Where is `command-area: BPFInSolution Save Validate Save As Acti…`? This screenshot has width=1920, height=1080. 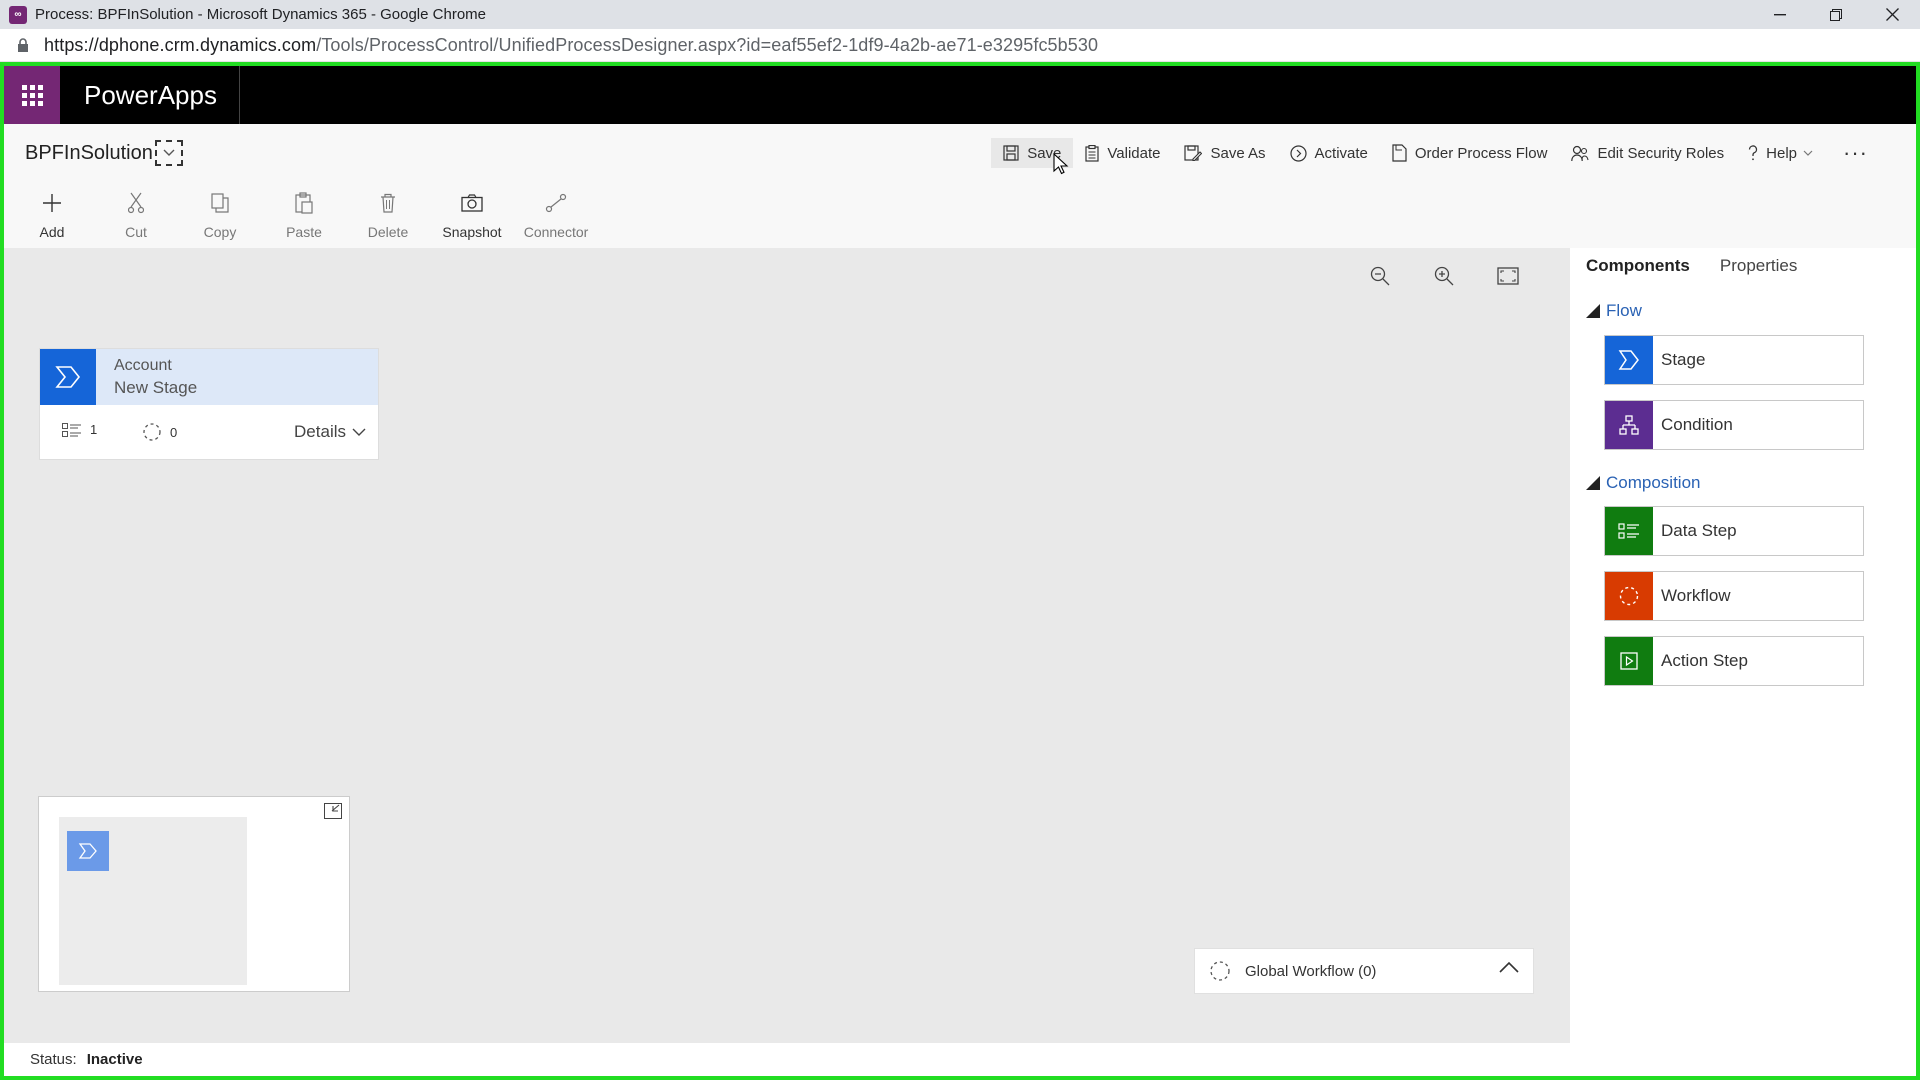
command-area: BPFInSolution Save Validate Save As Acti… is located at coordinates (960, 186).